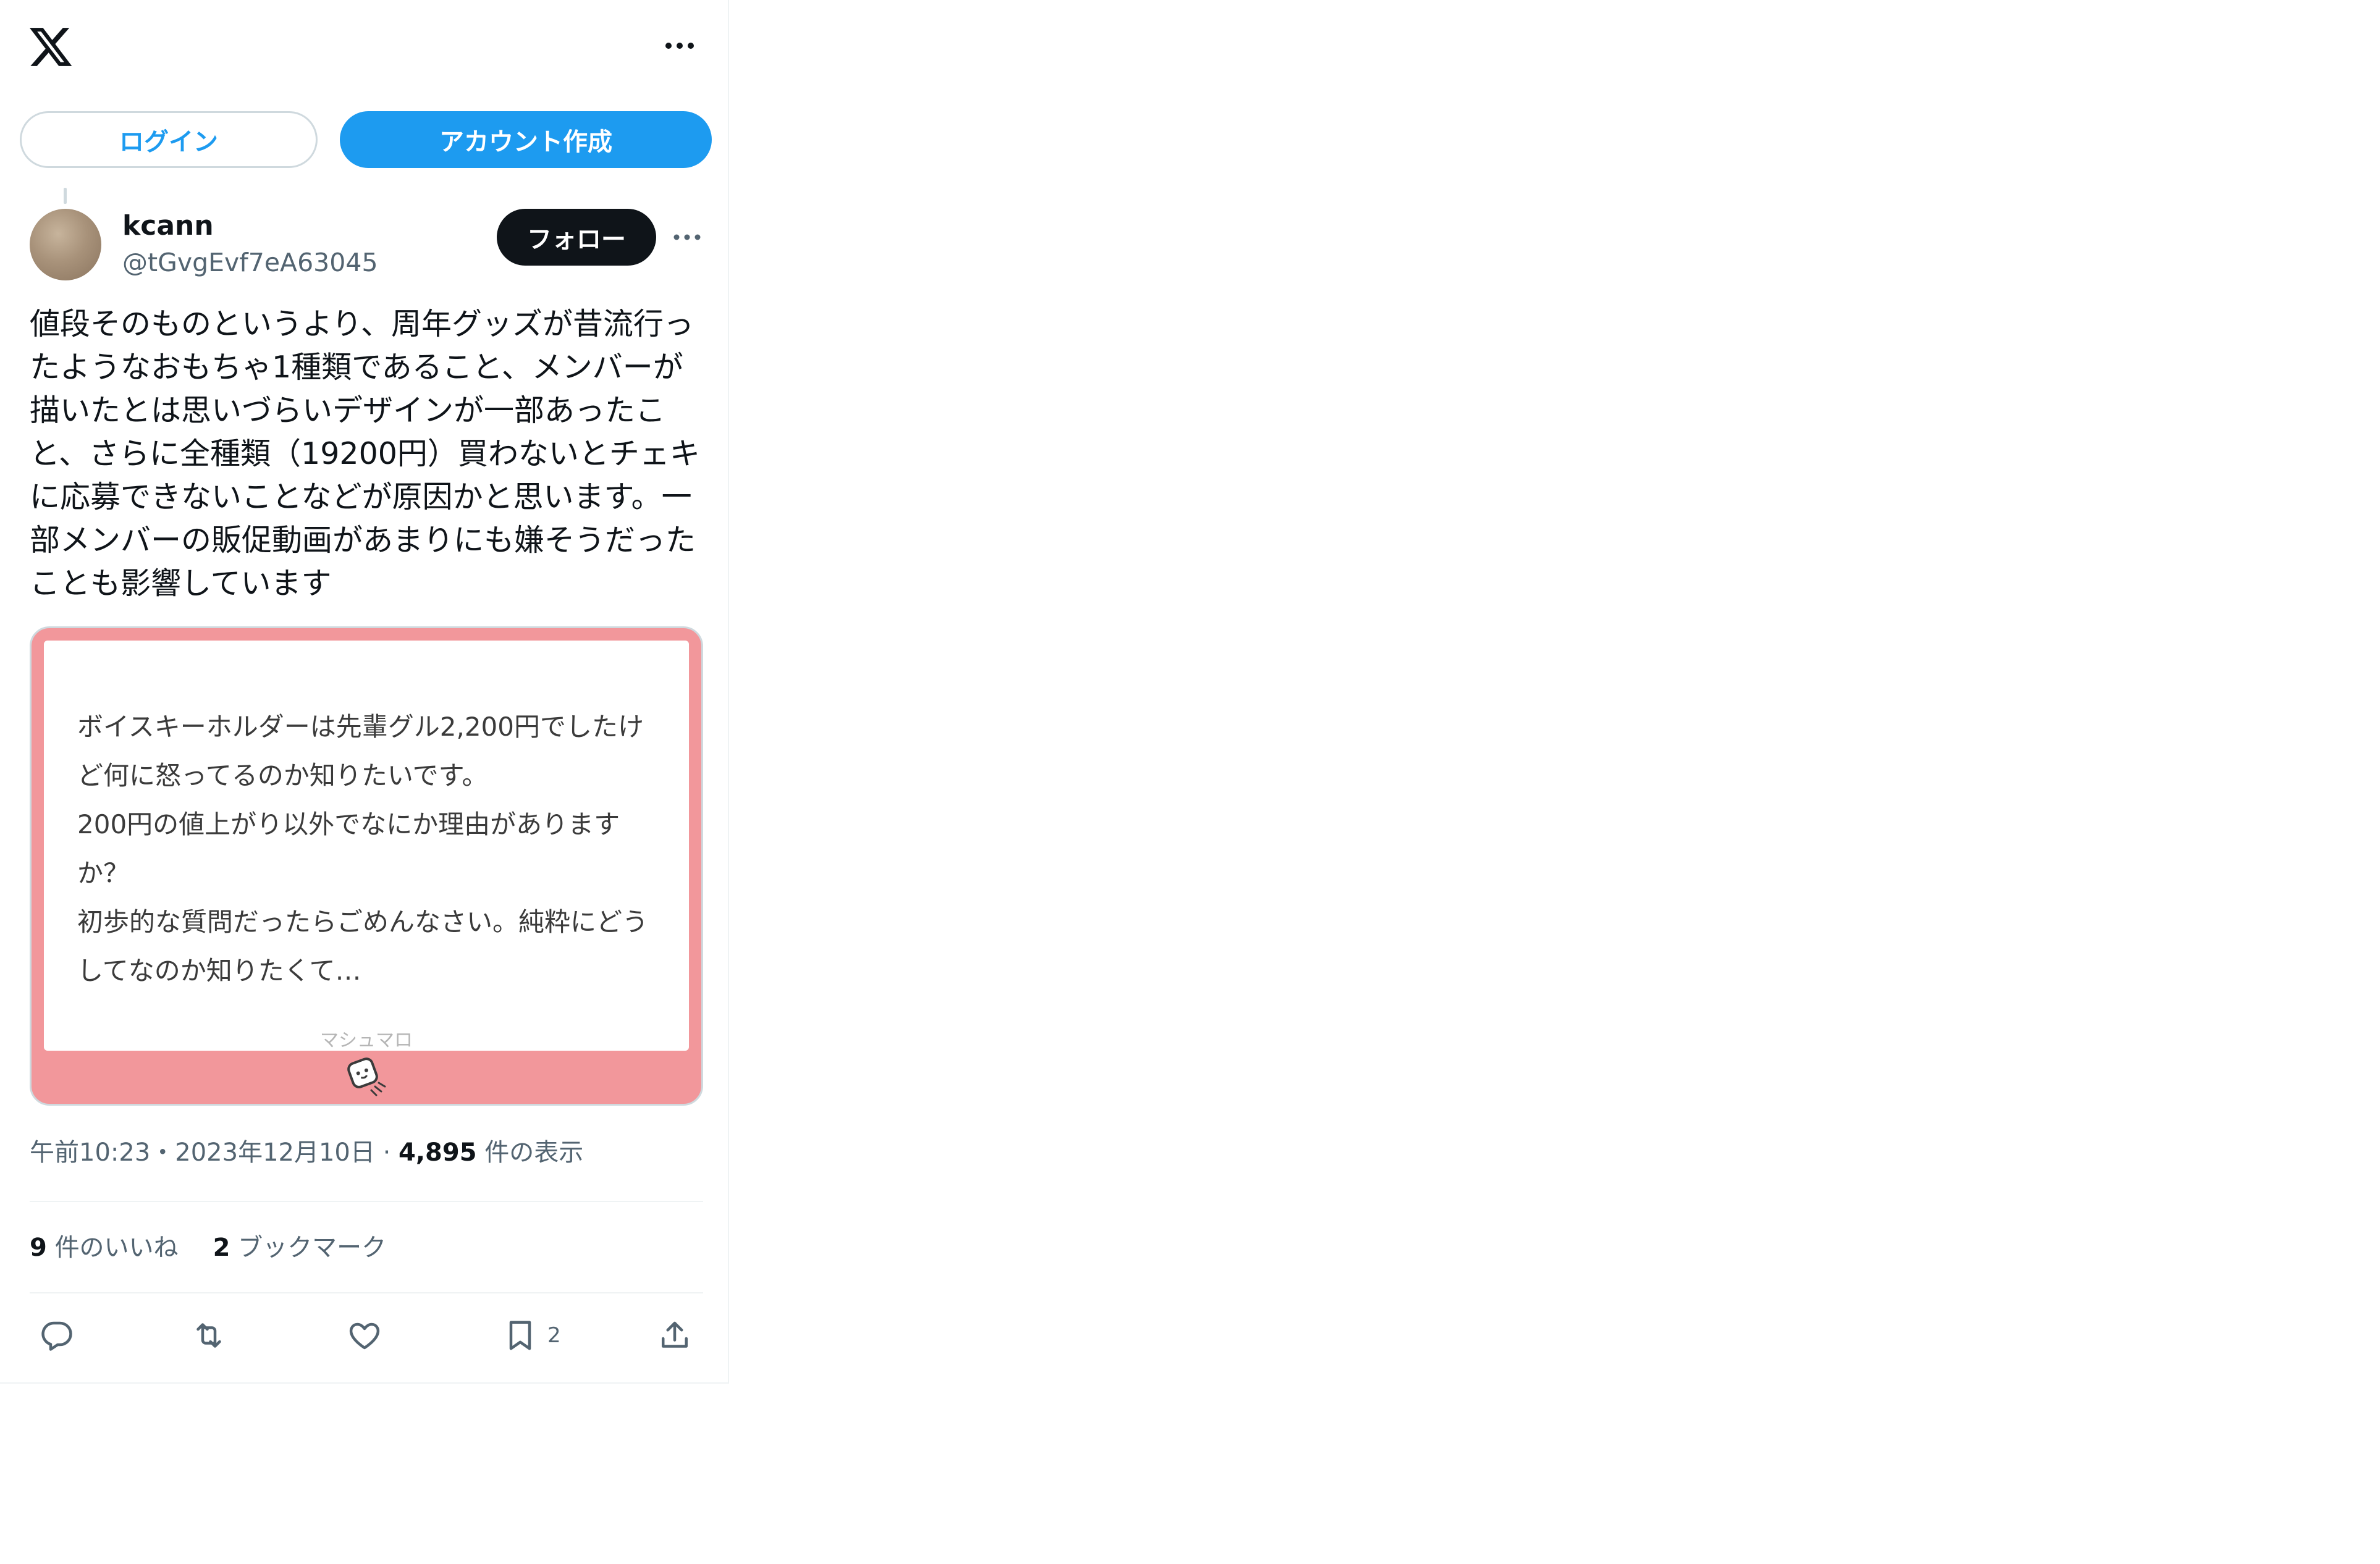 The image size is (2380, 1564). I want to click on like-button, so click(365, 1335).